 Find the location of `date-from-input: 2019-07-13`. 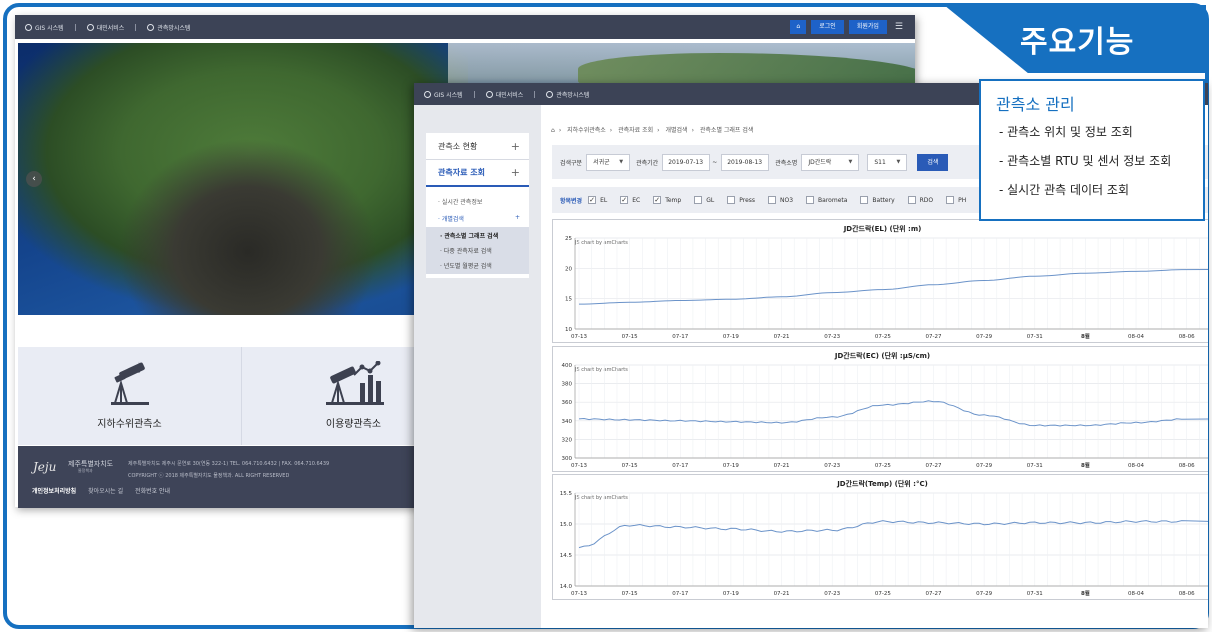

date-from-input: 2019-07-13 is located at coordinates (686, 162).